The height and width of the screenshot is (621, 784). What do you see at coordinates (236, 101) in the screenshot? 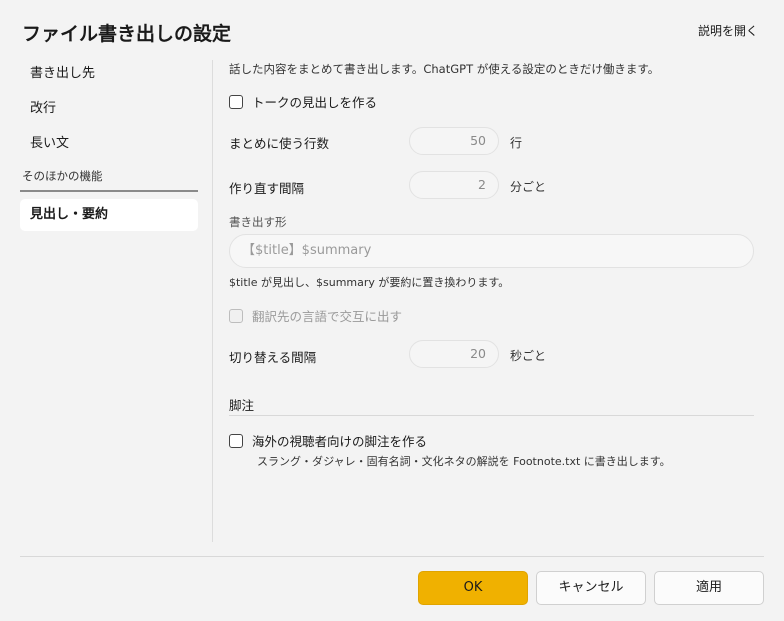
I see `talk-heading-checkbox` at bounding box center [236, 101].